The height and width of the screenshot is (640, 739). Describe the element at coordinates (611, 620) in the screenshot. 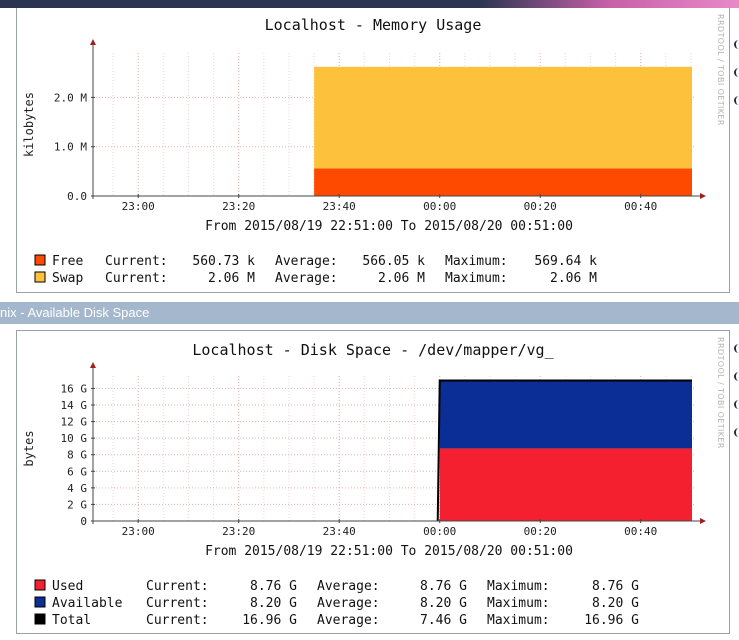

I see `legend-maximum-value: 16.96 G` at that location.